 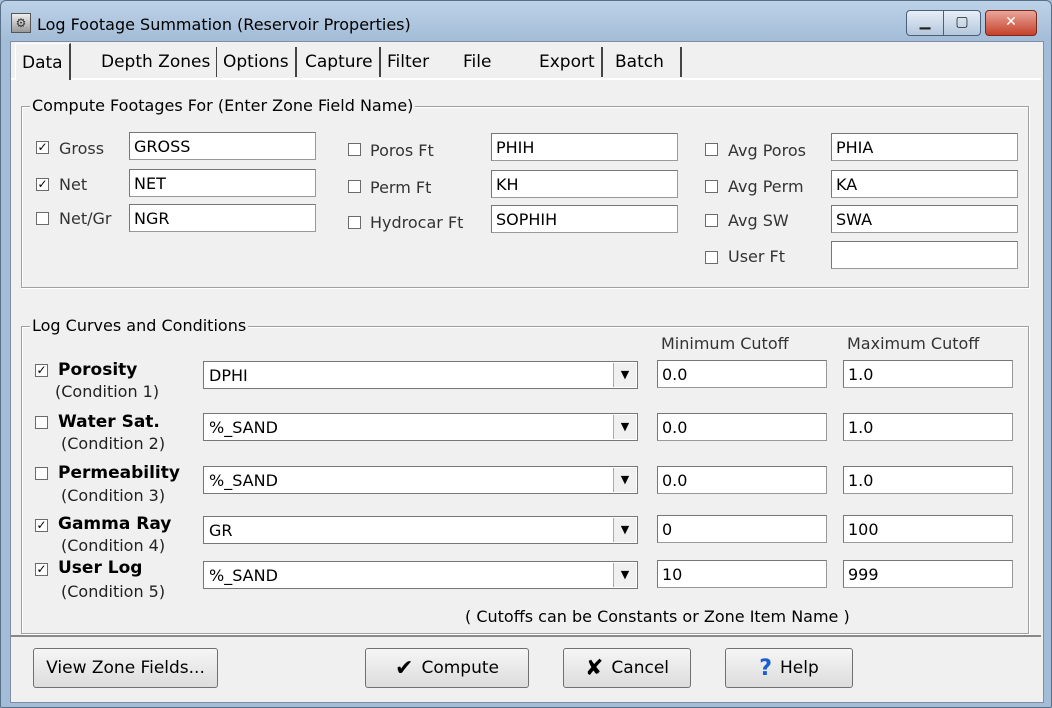 I want to click on permeability-min-cutoff, so click(x=742, y=480).